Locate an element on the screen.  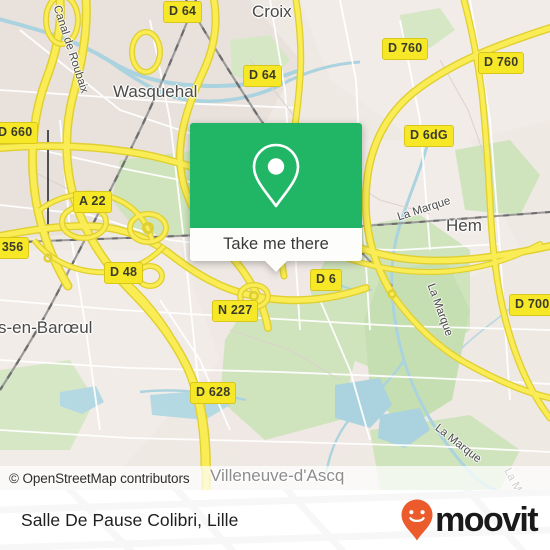
road-shield-d64-center: D 64 is located at coordinates (263, 76).